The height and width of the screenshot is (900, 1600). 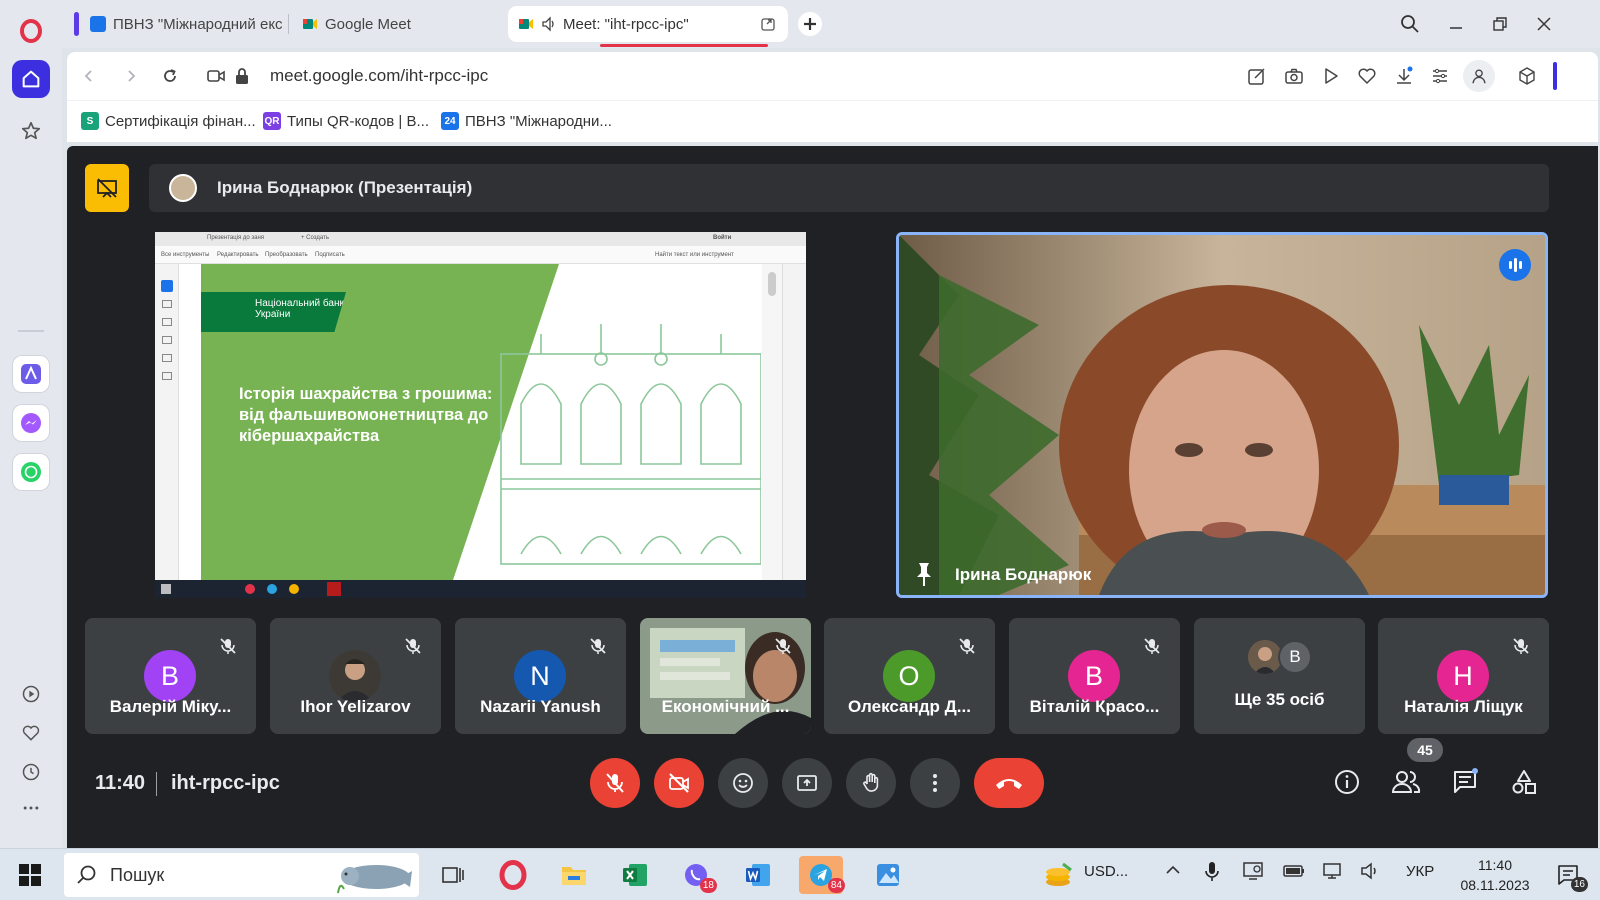 What do you see at coordinates (513, 875) in the screenshot?
I see `opera-taskbar-icon` at bounding box center [513, 875].